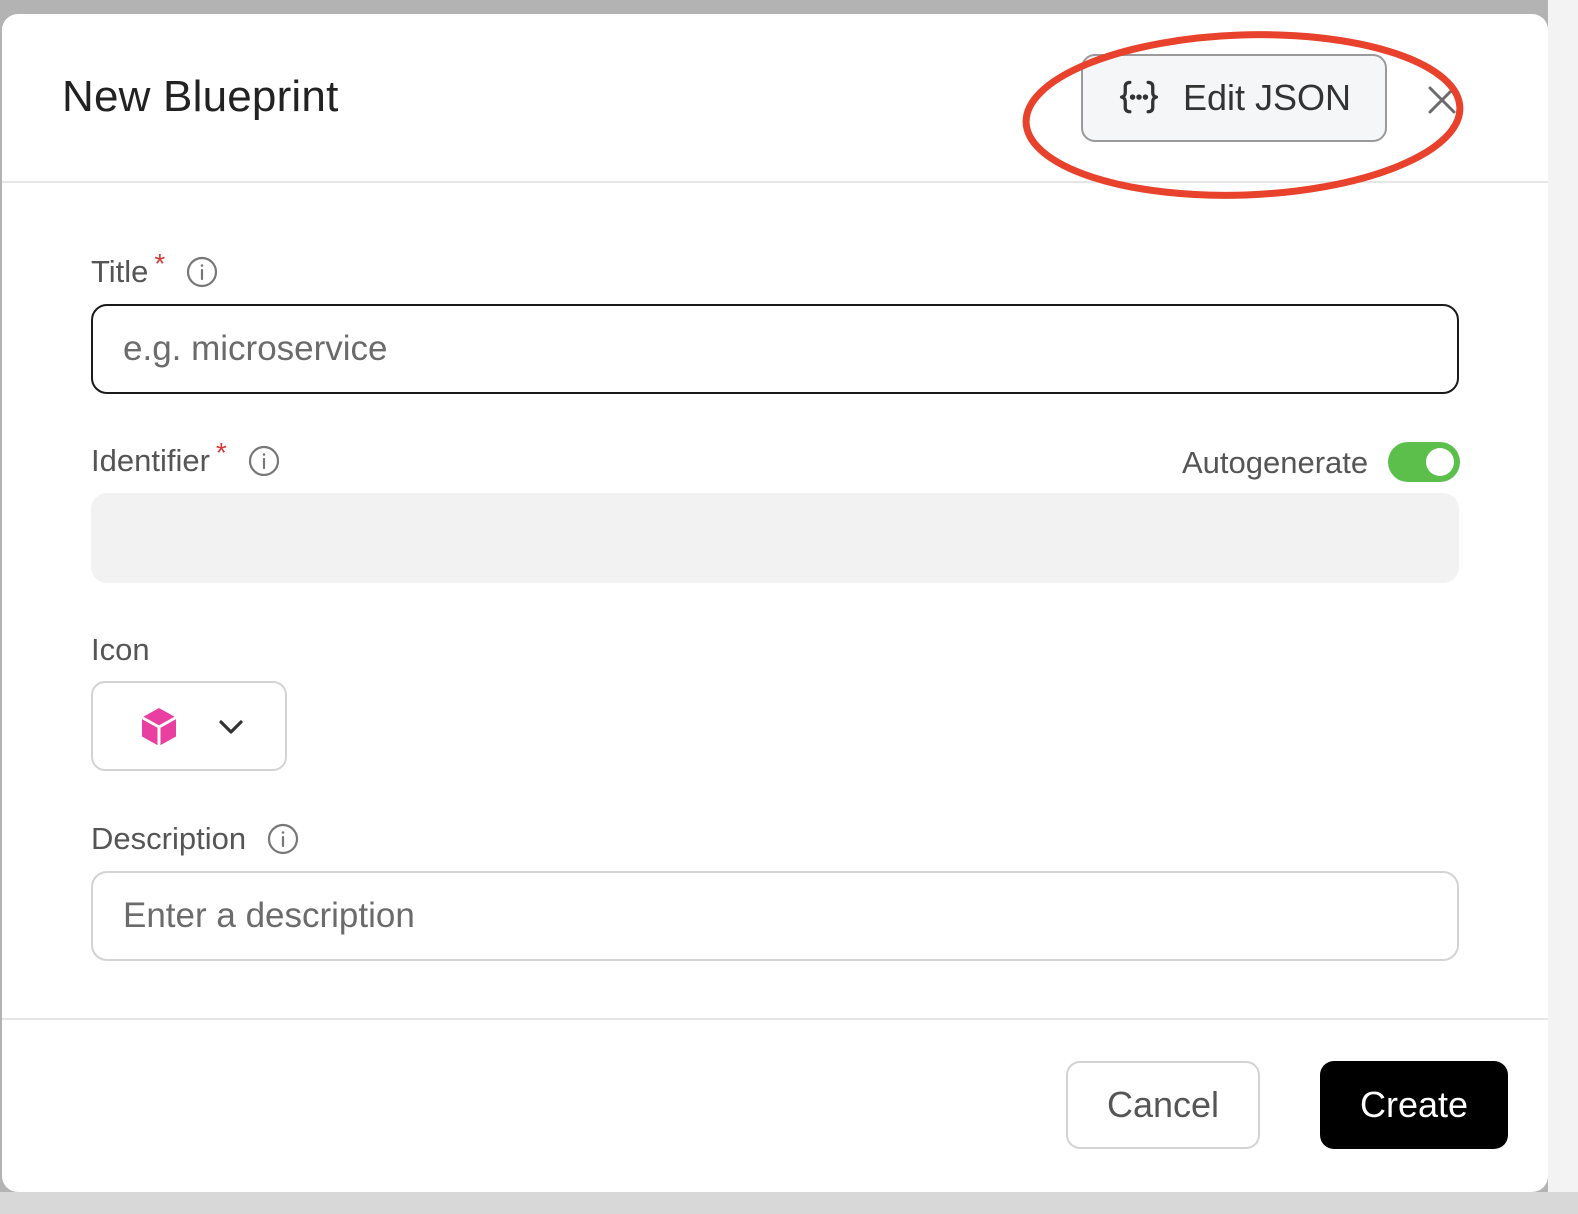 The height and width of the screenshot is (1214, 1578). I want to click on title-label: Title *, so click(155, 269).